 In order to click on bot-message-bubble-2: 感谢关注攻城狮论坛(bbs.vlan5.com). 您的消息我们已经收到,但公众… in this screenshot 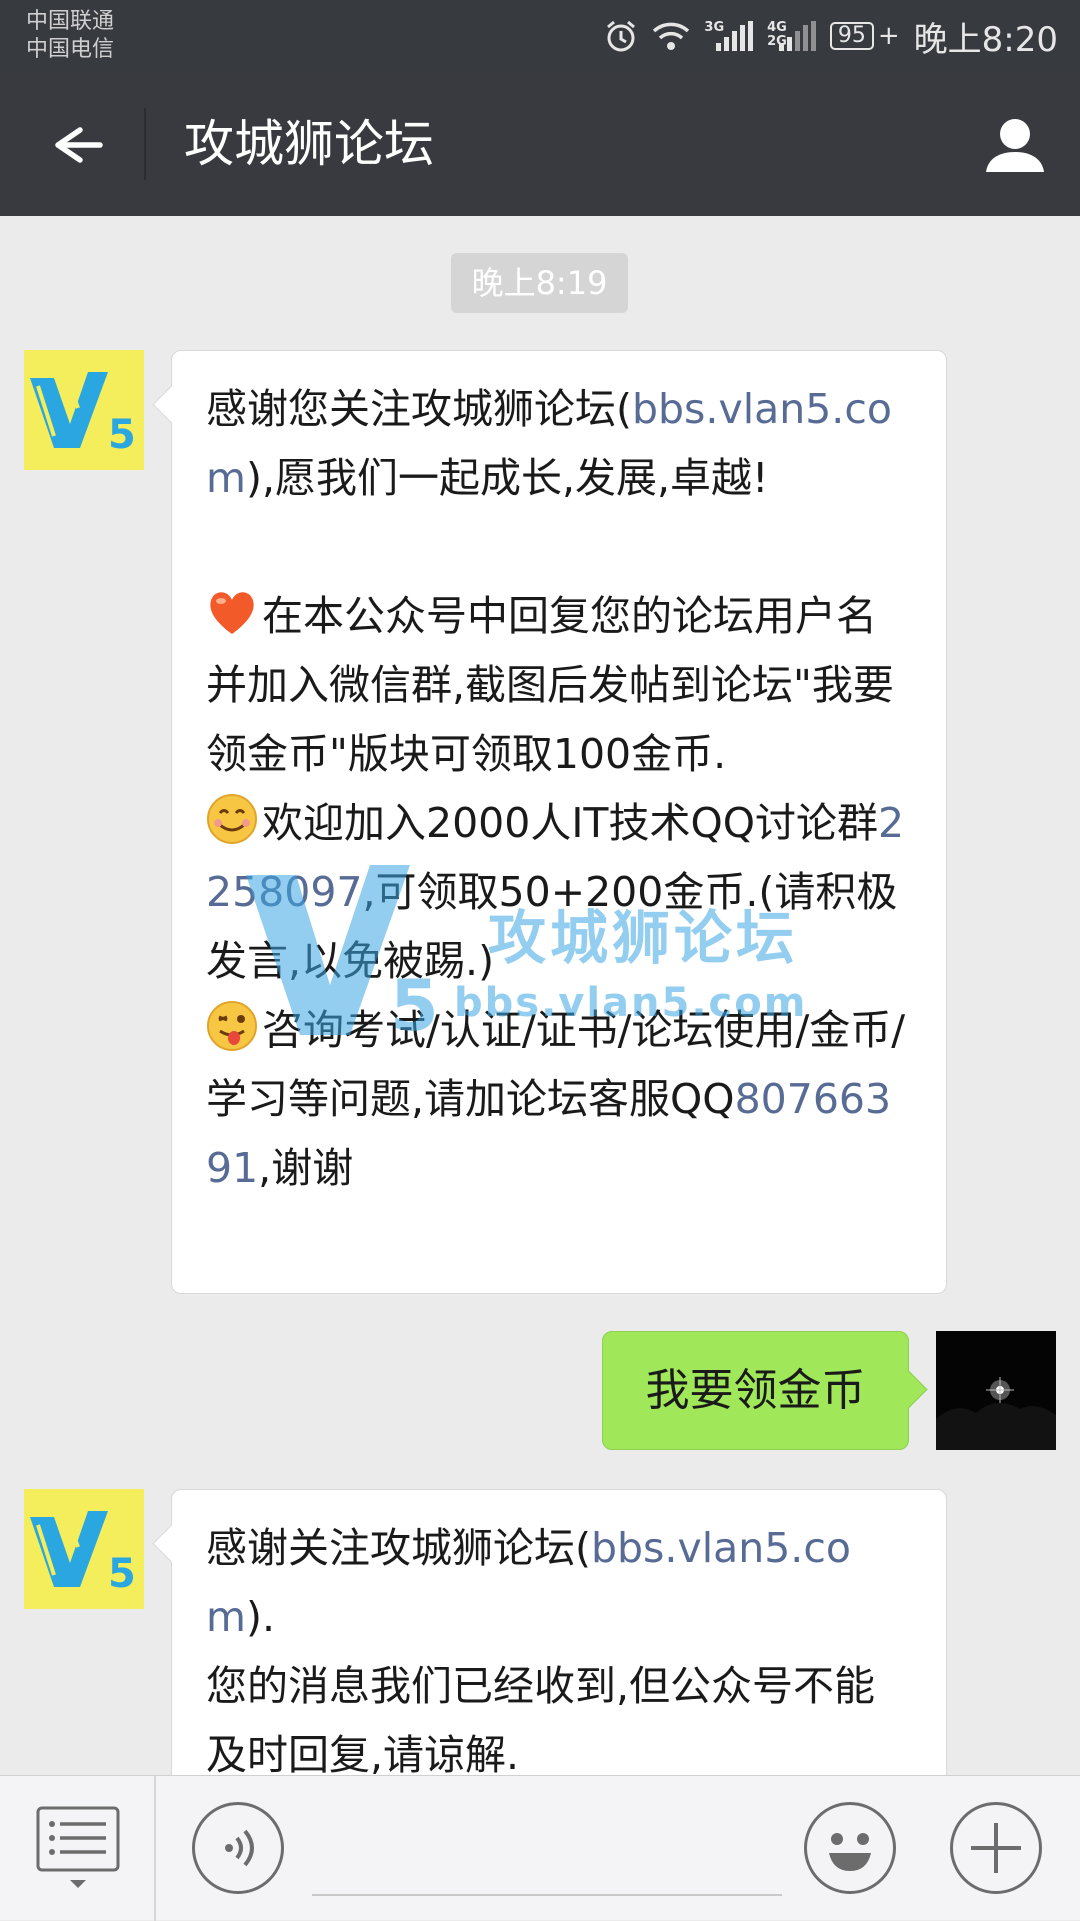, I will do `click(559, 1649)`.